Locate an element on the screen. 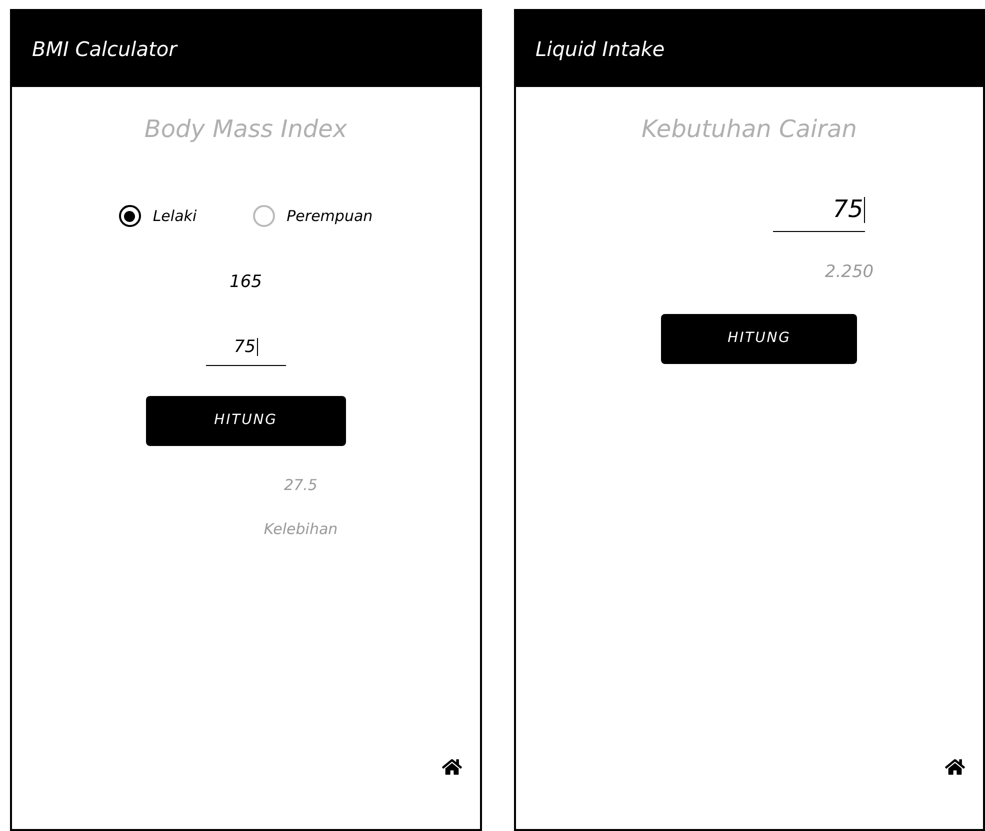 The image size is (985, 831). page-heading: Body Mass Index is located at coordinates (246, 129).